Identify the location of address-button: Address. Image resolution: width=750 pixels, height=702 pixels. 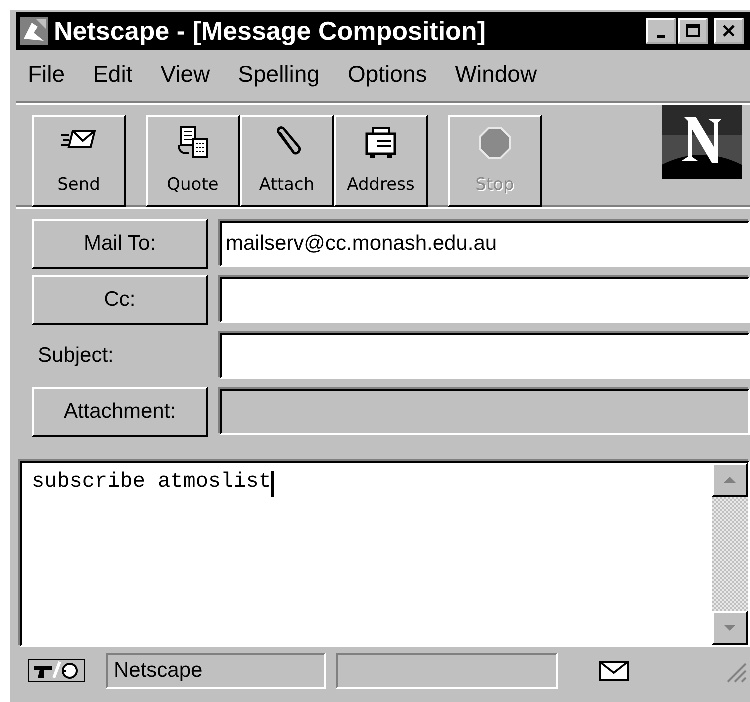
(381, 161).